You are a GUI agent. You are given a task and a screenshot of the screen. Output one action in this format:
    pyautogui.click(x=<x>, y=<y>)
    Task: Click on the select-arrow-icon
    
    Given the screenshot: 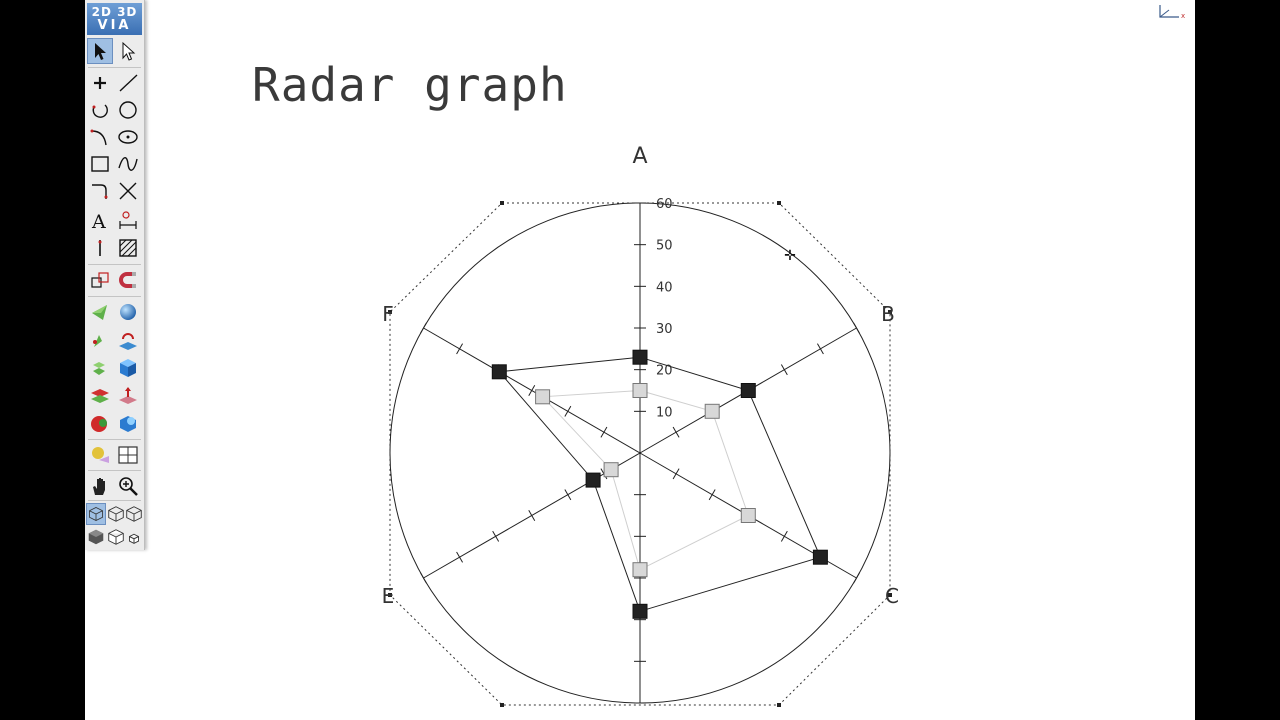 What is the action you would take?
    pyautogui.click(x=100, y=51)
    